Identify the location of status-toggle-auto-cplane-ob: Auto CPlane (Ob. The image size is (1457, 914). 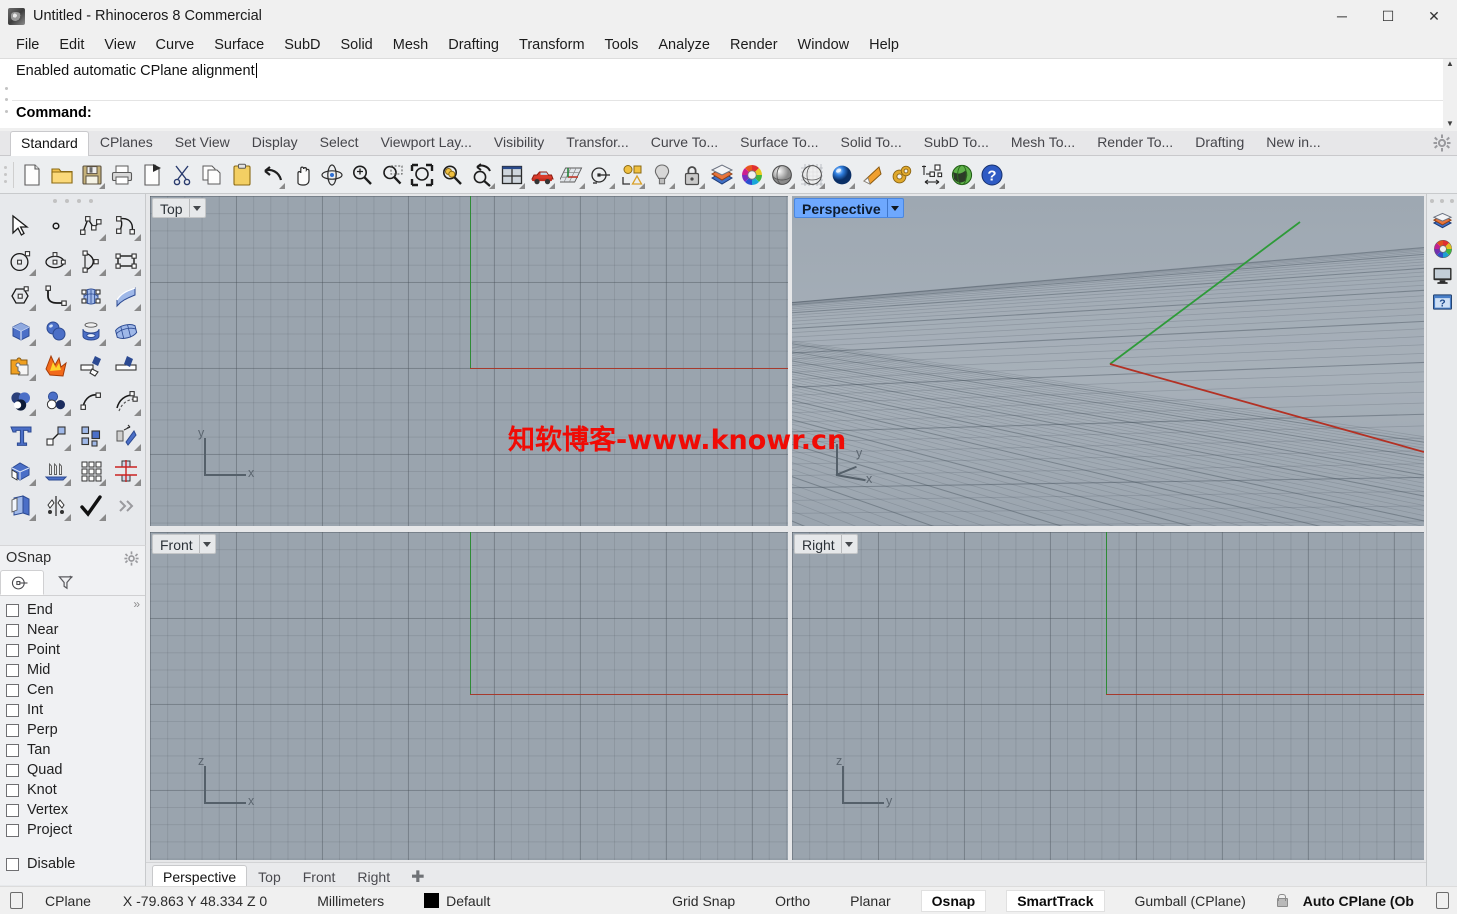
(1350, 901).